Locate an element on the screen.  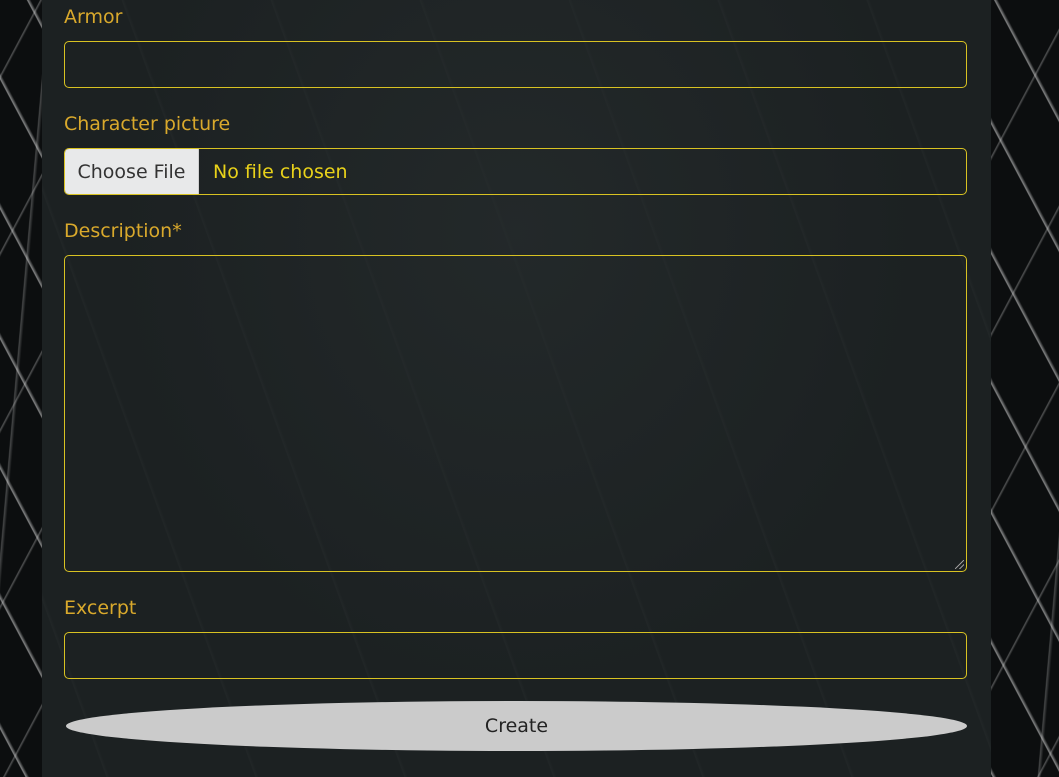
character-picture-file-input: Choose File No file chosen is located at coordinates (515, 171).